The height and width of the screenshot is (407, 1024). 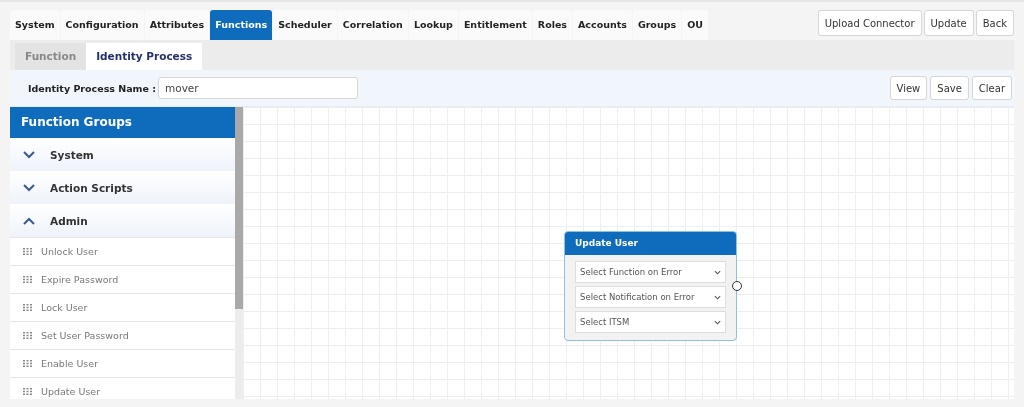 I want to click on tab: Accounts, so click(x=602, y=25).